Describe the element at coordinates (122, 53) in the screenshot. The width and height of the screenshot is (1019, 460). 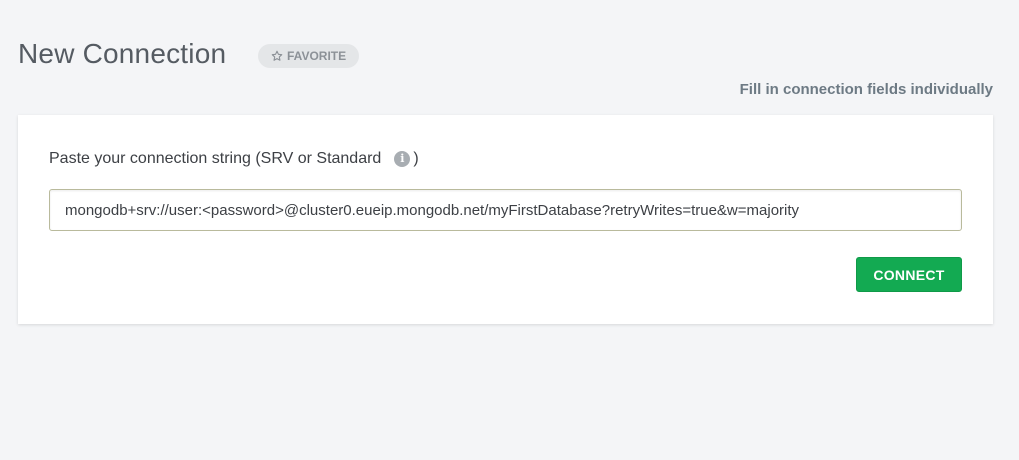
I see `page-title: New Connection` at that location.